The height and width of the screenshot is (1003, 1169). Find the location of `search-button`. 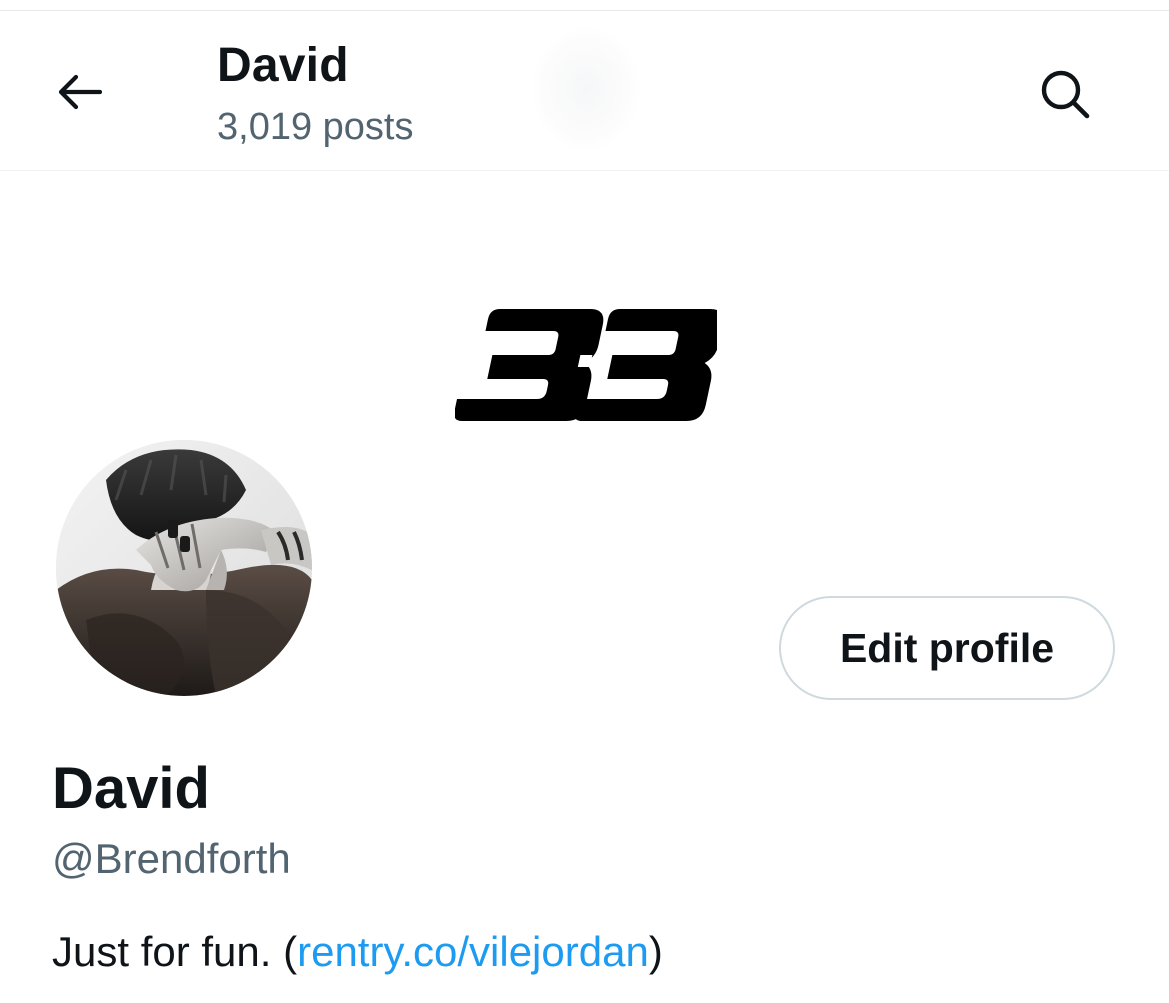

search-button is located at coordinates (1065, 94).